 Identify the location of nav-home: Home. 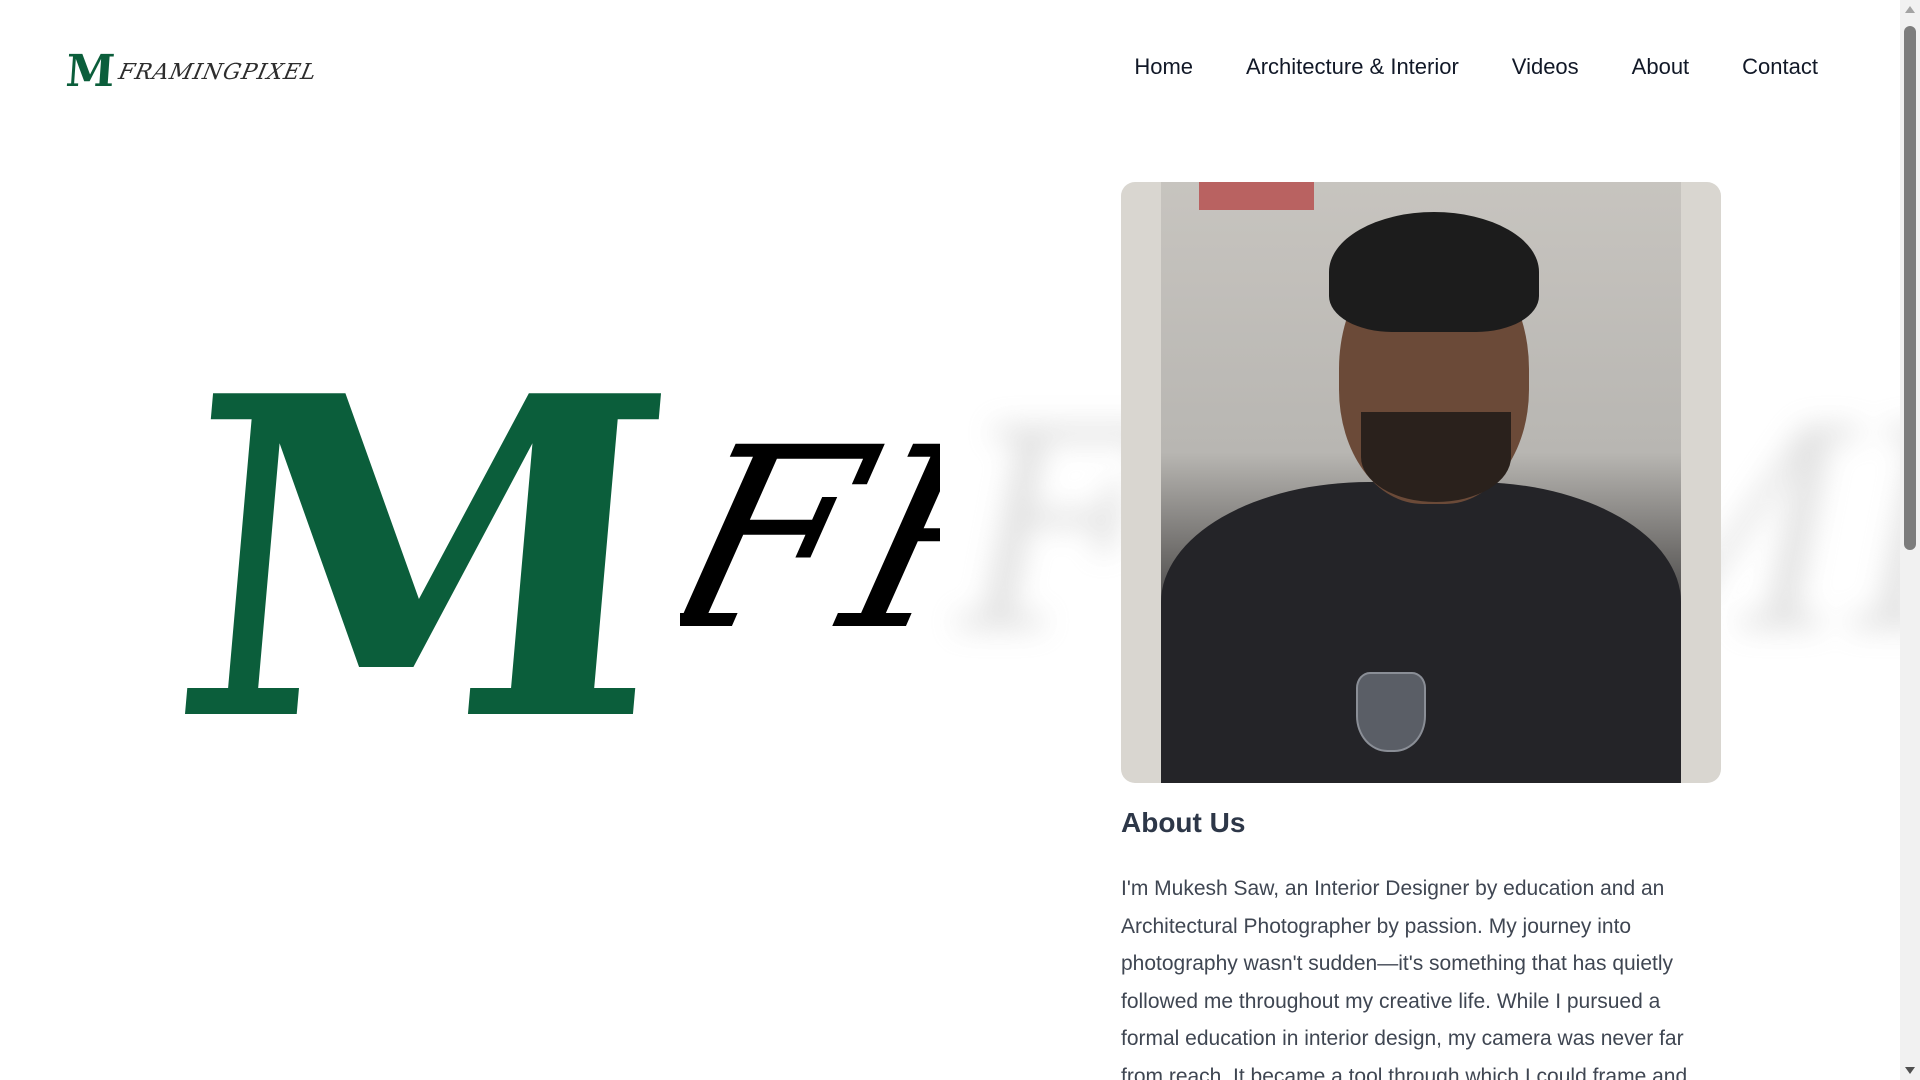
(1163, 67).